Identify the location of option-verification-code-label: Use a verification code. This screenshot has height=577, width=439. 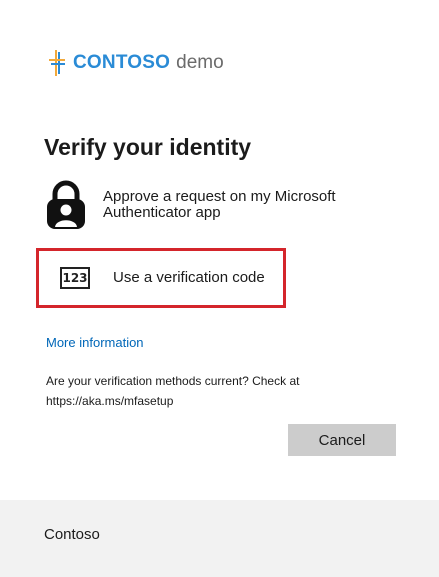
(189, 277).